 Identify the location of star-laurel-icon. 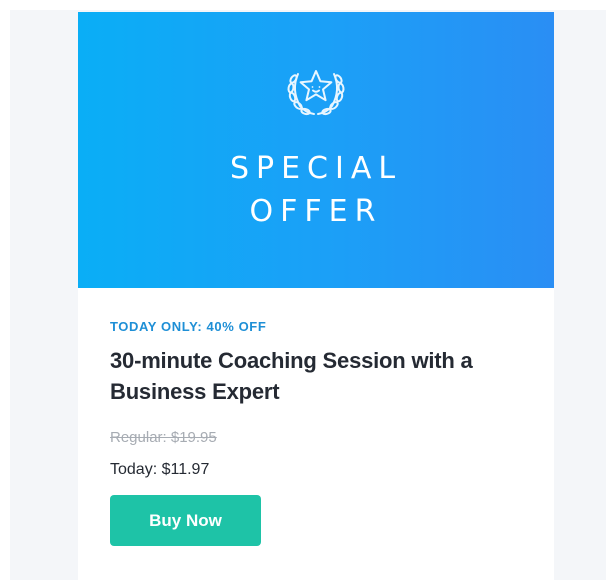
(316, 93).